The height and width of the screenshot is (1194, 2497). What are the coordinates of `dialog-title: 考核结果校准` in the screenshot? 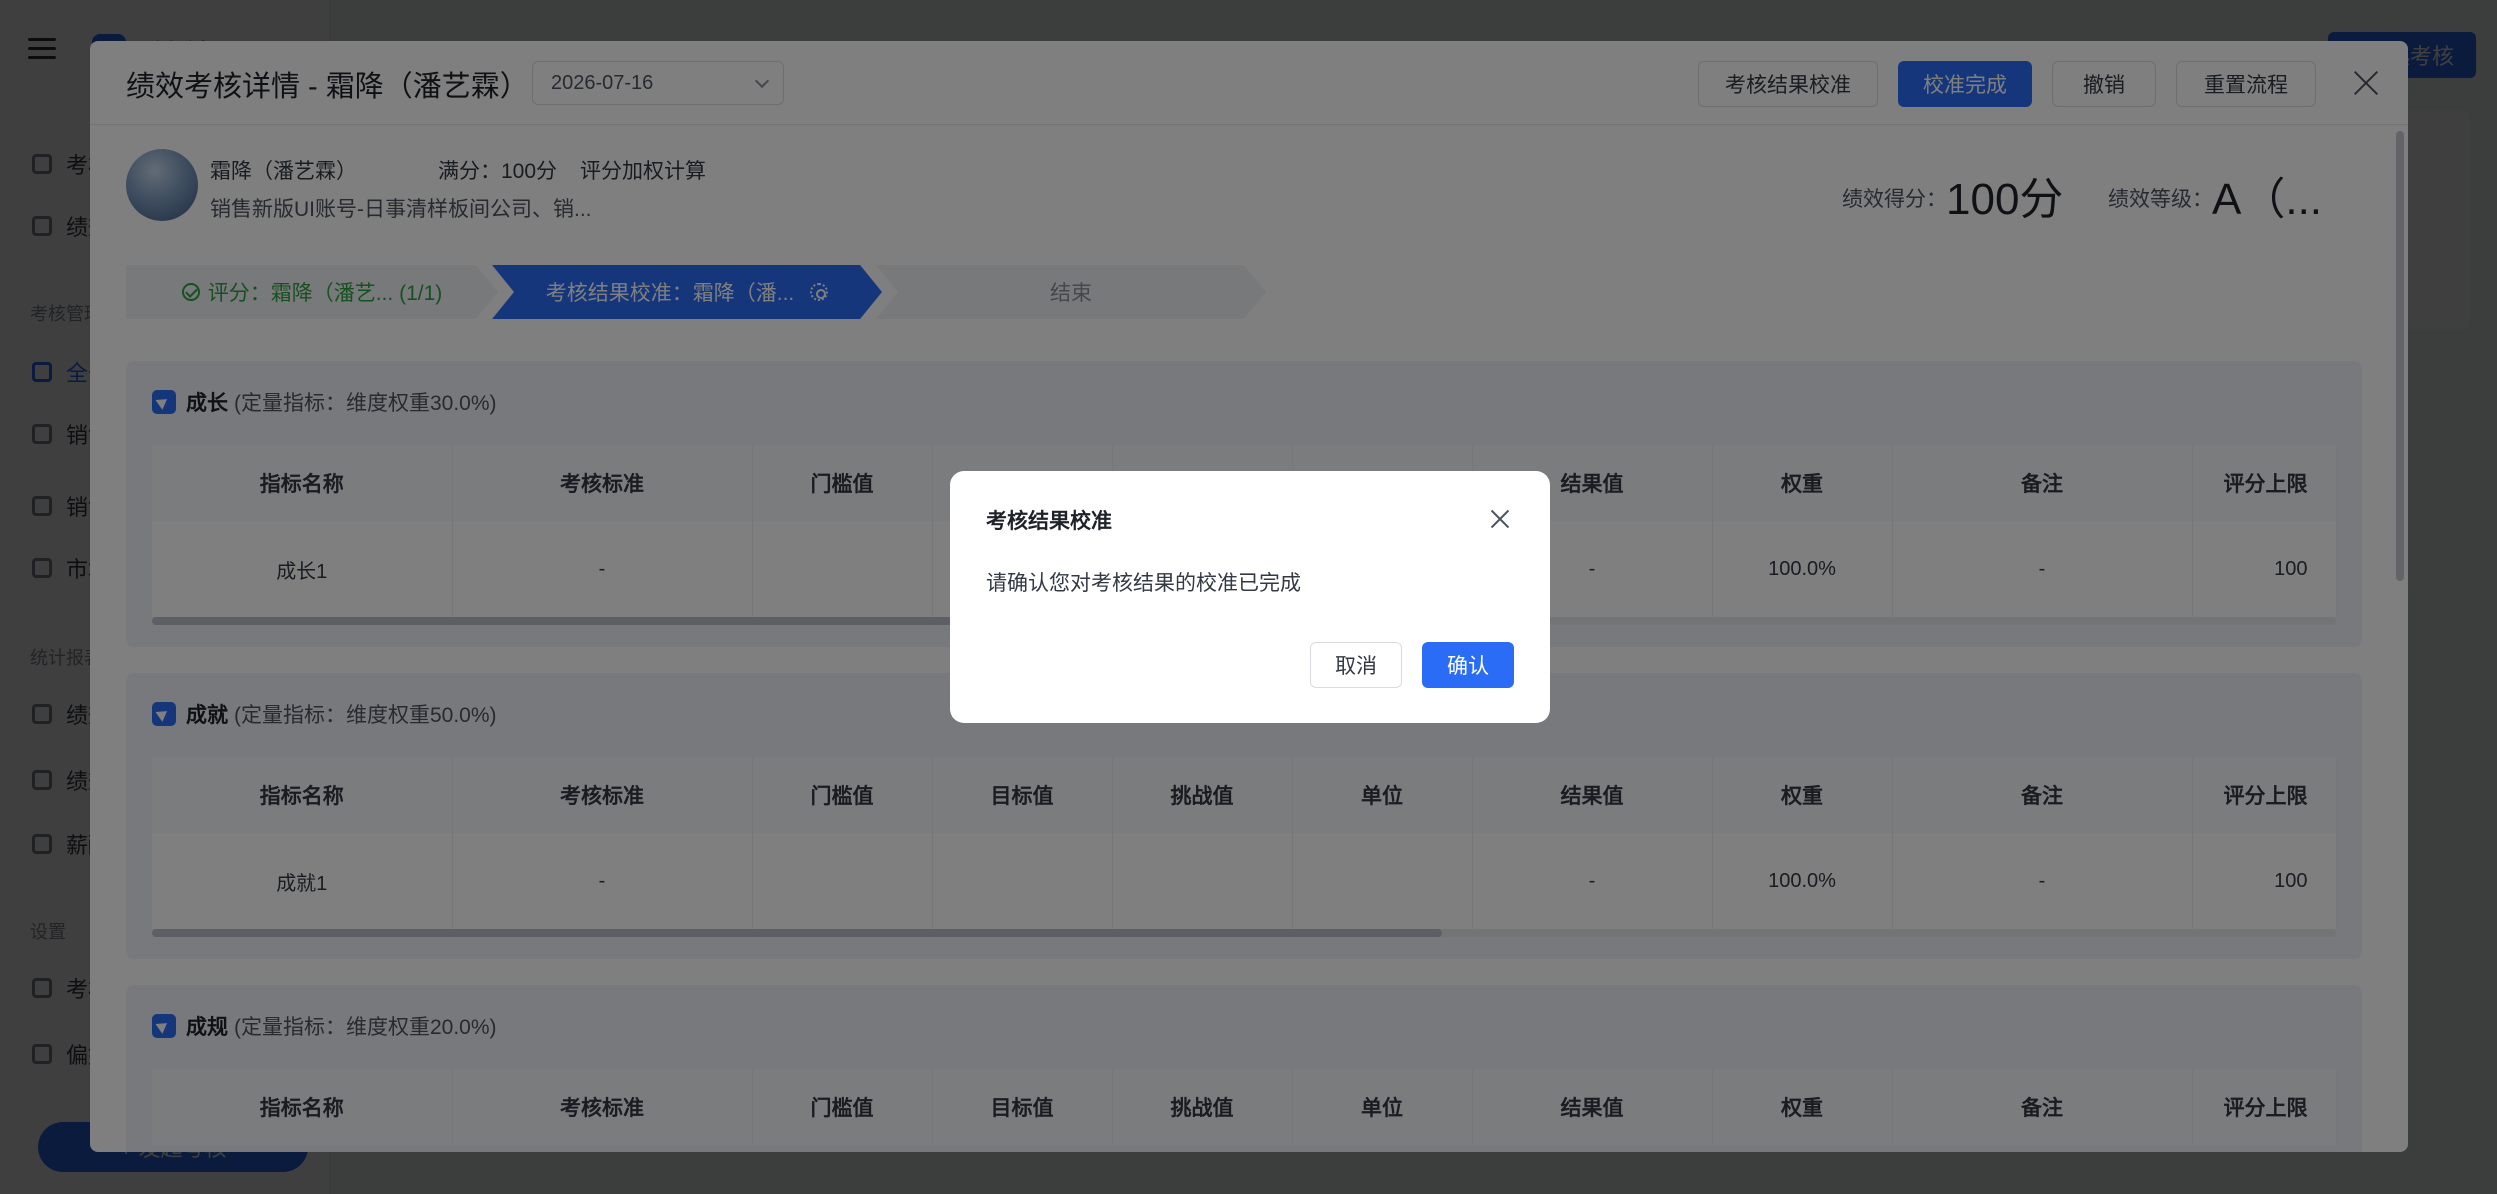 It's located at (1049, 521).